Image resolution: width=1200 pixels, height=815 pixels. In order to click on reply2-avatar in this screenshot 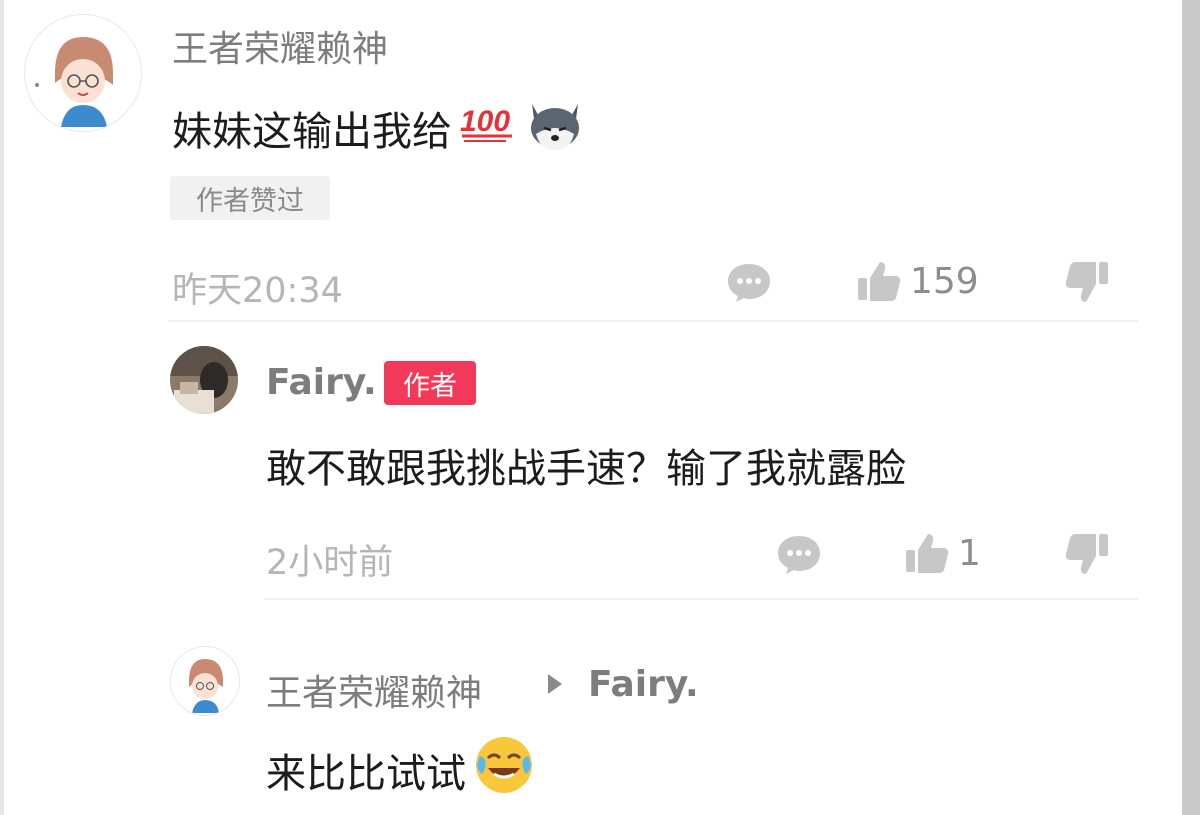, I will do `click(205, 681)`.